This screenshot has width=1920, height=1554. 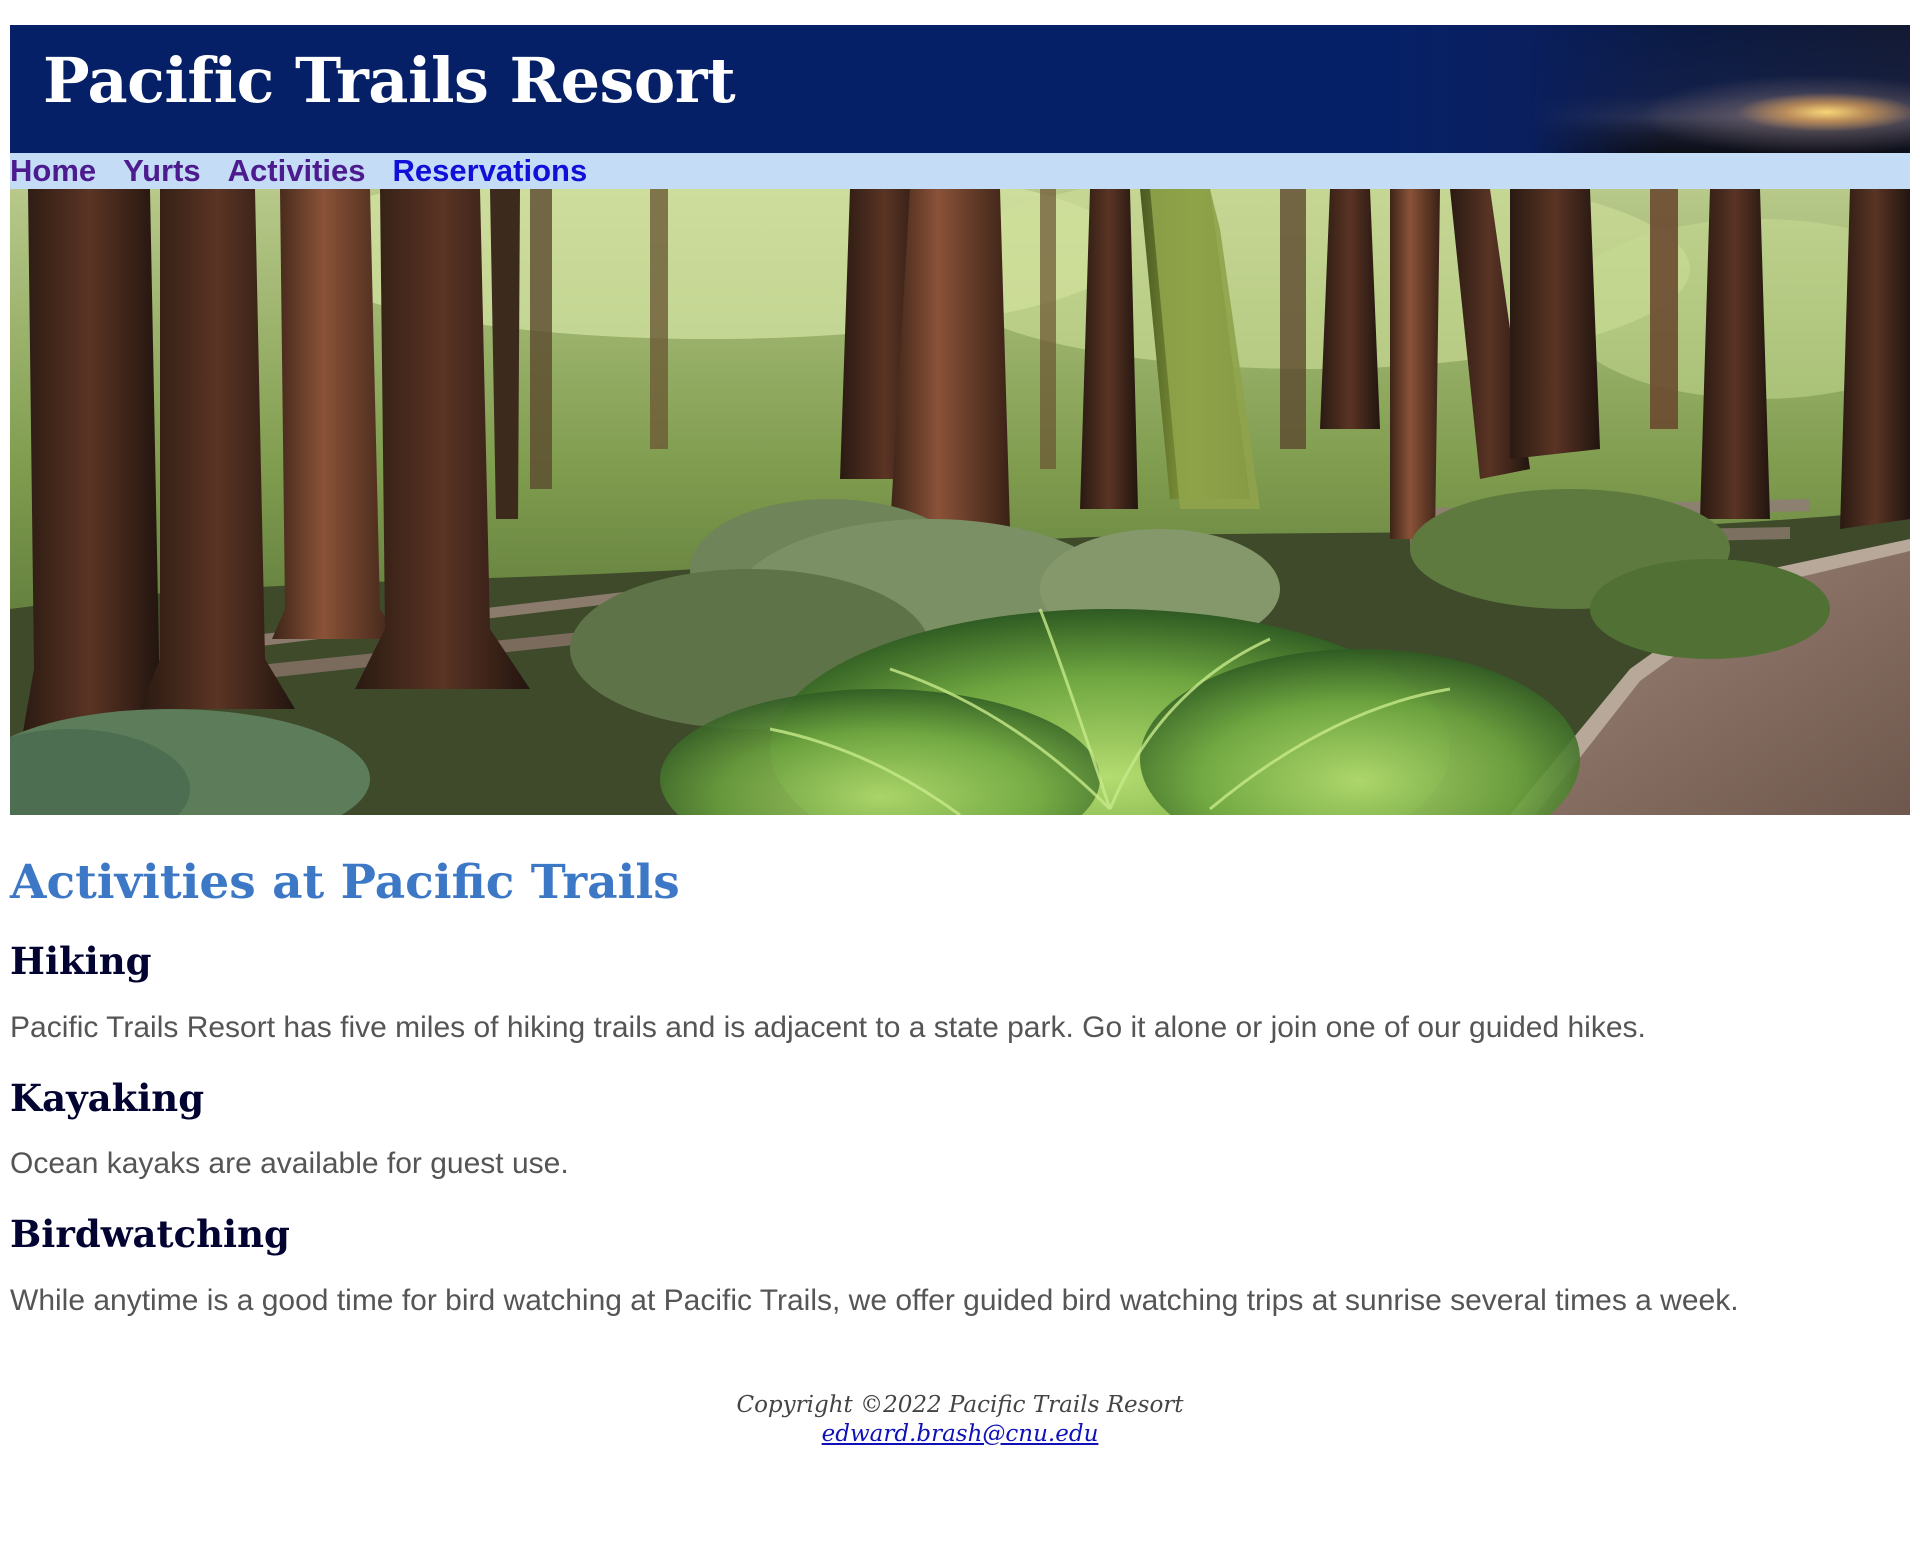 What do you see at coordinates (960, 171) in the screenshot?
I see `main-nav: Home Yurts Activities Reservations` at bounding box center [960, 171].